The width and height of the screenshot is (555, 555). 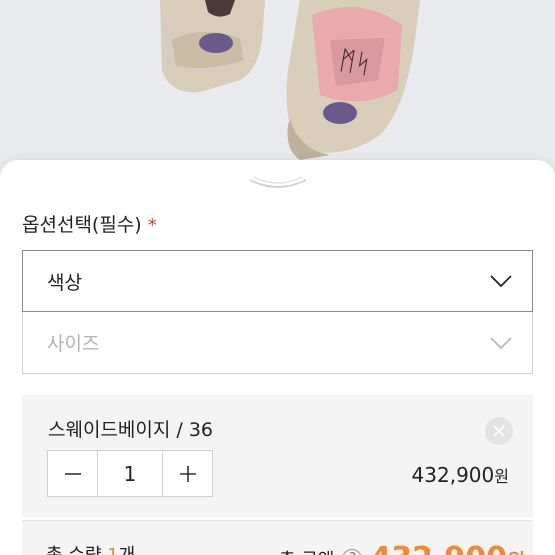 I want to click on sheet-collapse-handle, so click(x=278, y=183).